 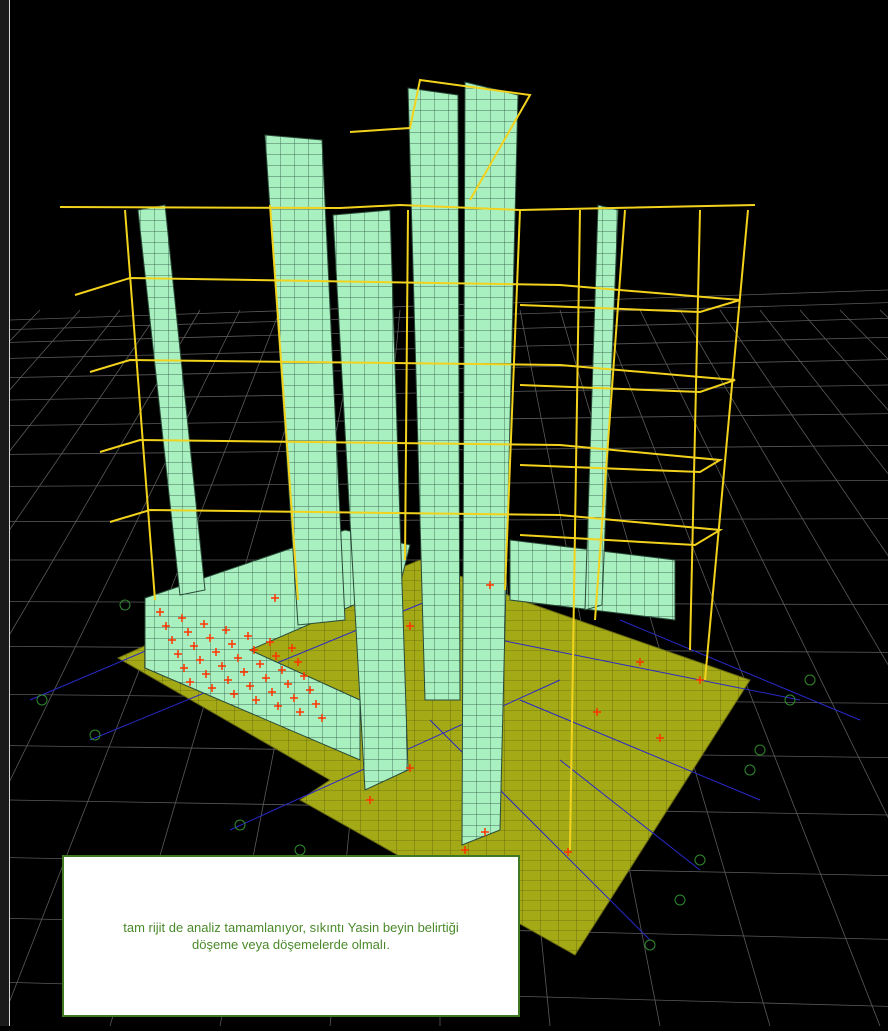 I want to click on shear-wall-right, so click(x=601, y=407).